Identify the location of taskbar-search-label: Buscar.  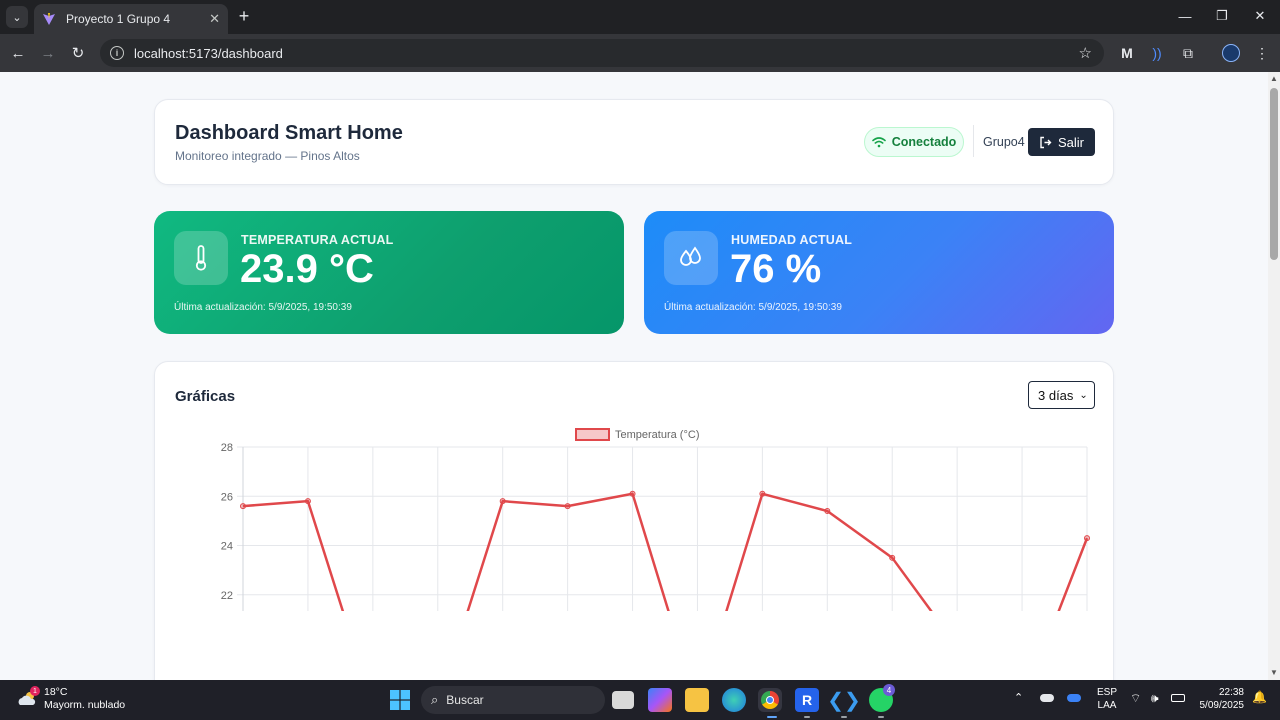
(465, 700).